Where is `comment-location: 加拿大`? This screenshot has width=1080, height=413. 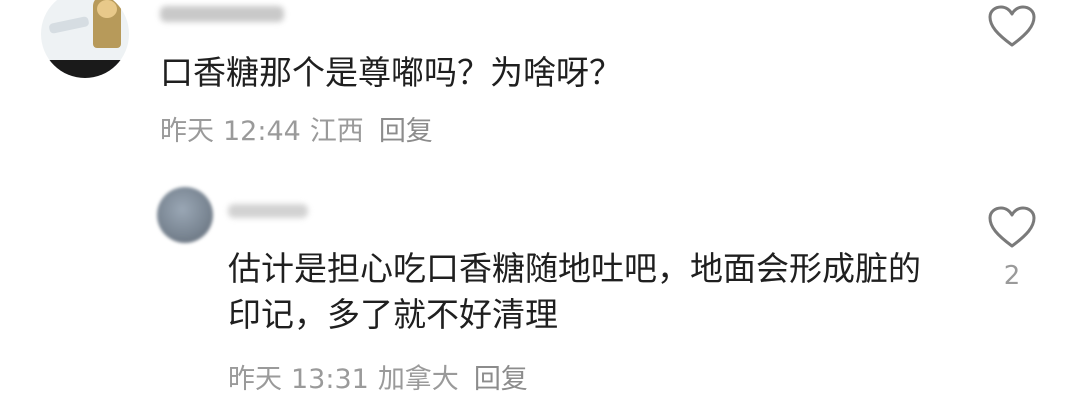
comment-location: 加拿大 is located at coordinates (418, 379).